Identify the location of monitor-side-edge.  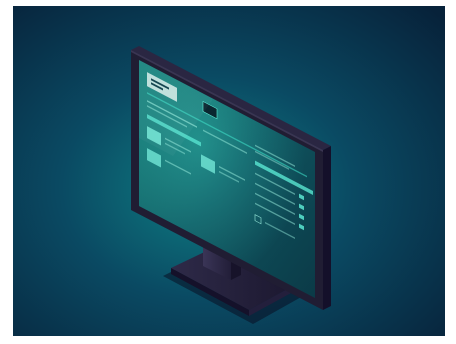
(327, 228).